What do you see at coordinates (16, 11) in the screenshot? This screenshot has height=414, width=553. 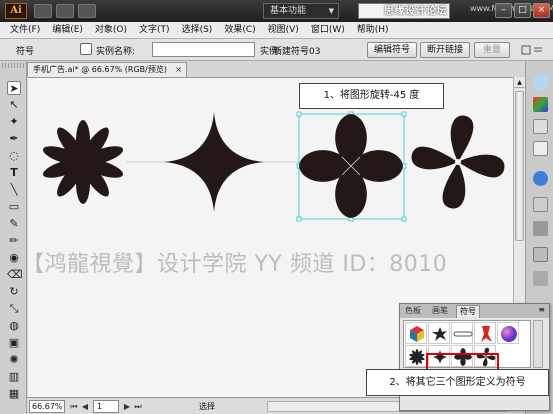 I see `app-logo: Ai` at bounding box center [16, 11].